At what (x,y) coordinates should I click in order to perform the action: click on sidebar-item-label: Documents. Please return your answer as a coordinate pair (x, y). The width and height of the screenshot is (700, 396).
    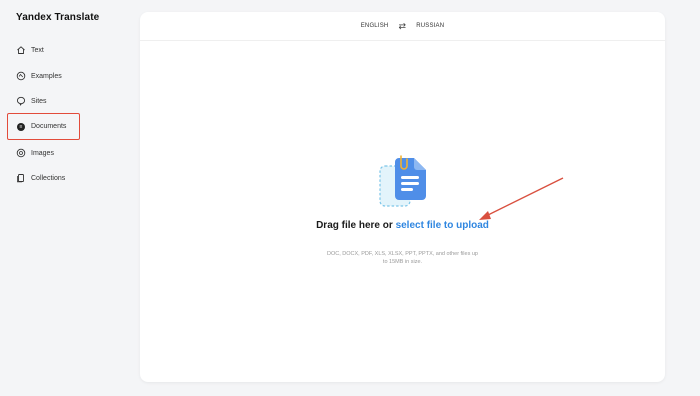
    Looking at the image, I should click on (49, 126).